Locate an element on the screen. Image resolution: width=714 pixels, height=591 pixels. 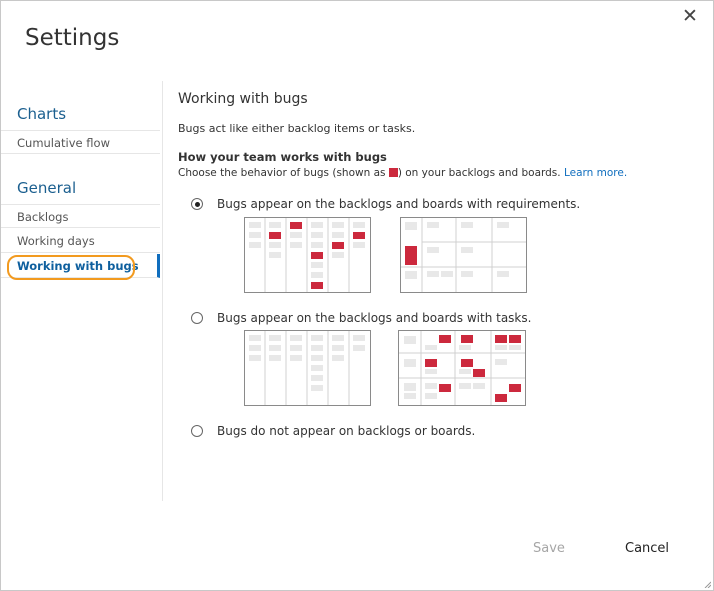
section-desc-before: Choose the behavior of bugs (shown as is located at coordinates (282, 173).